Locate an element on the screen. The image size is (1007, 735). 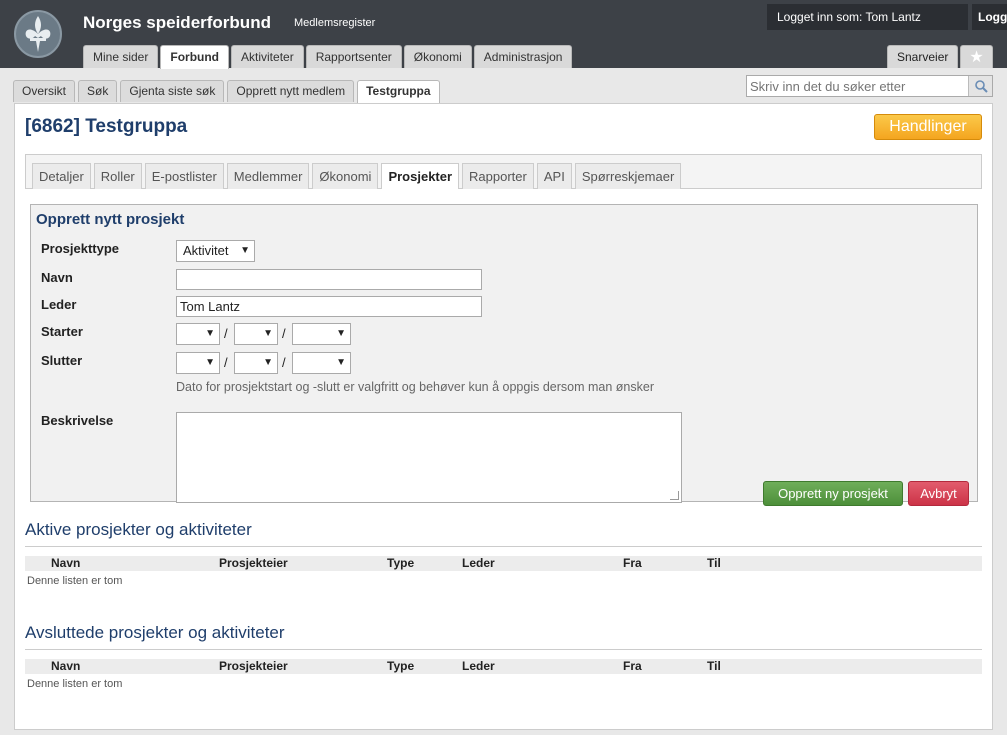
project-type-select: Aktivitet ▼ is located at coordinates (215, 251).